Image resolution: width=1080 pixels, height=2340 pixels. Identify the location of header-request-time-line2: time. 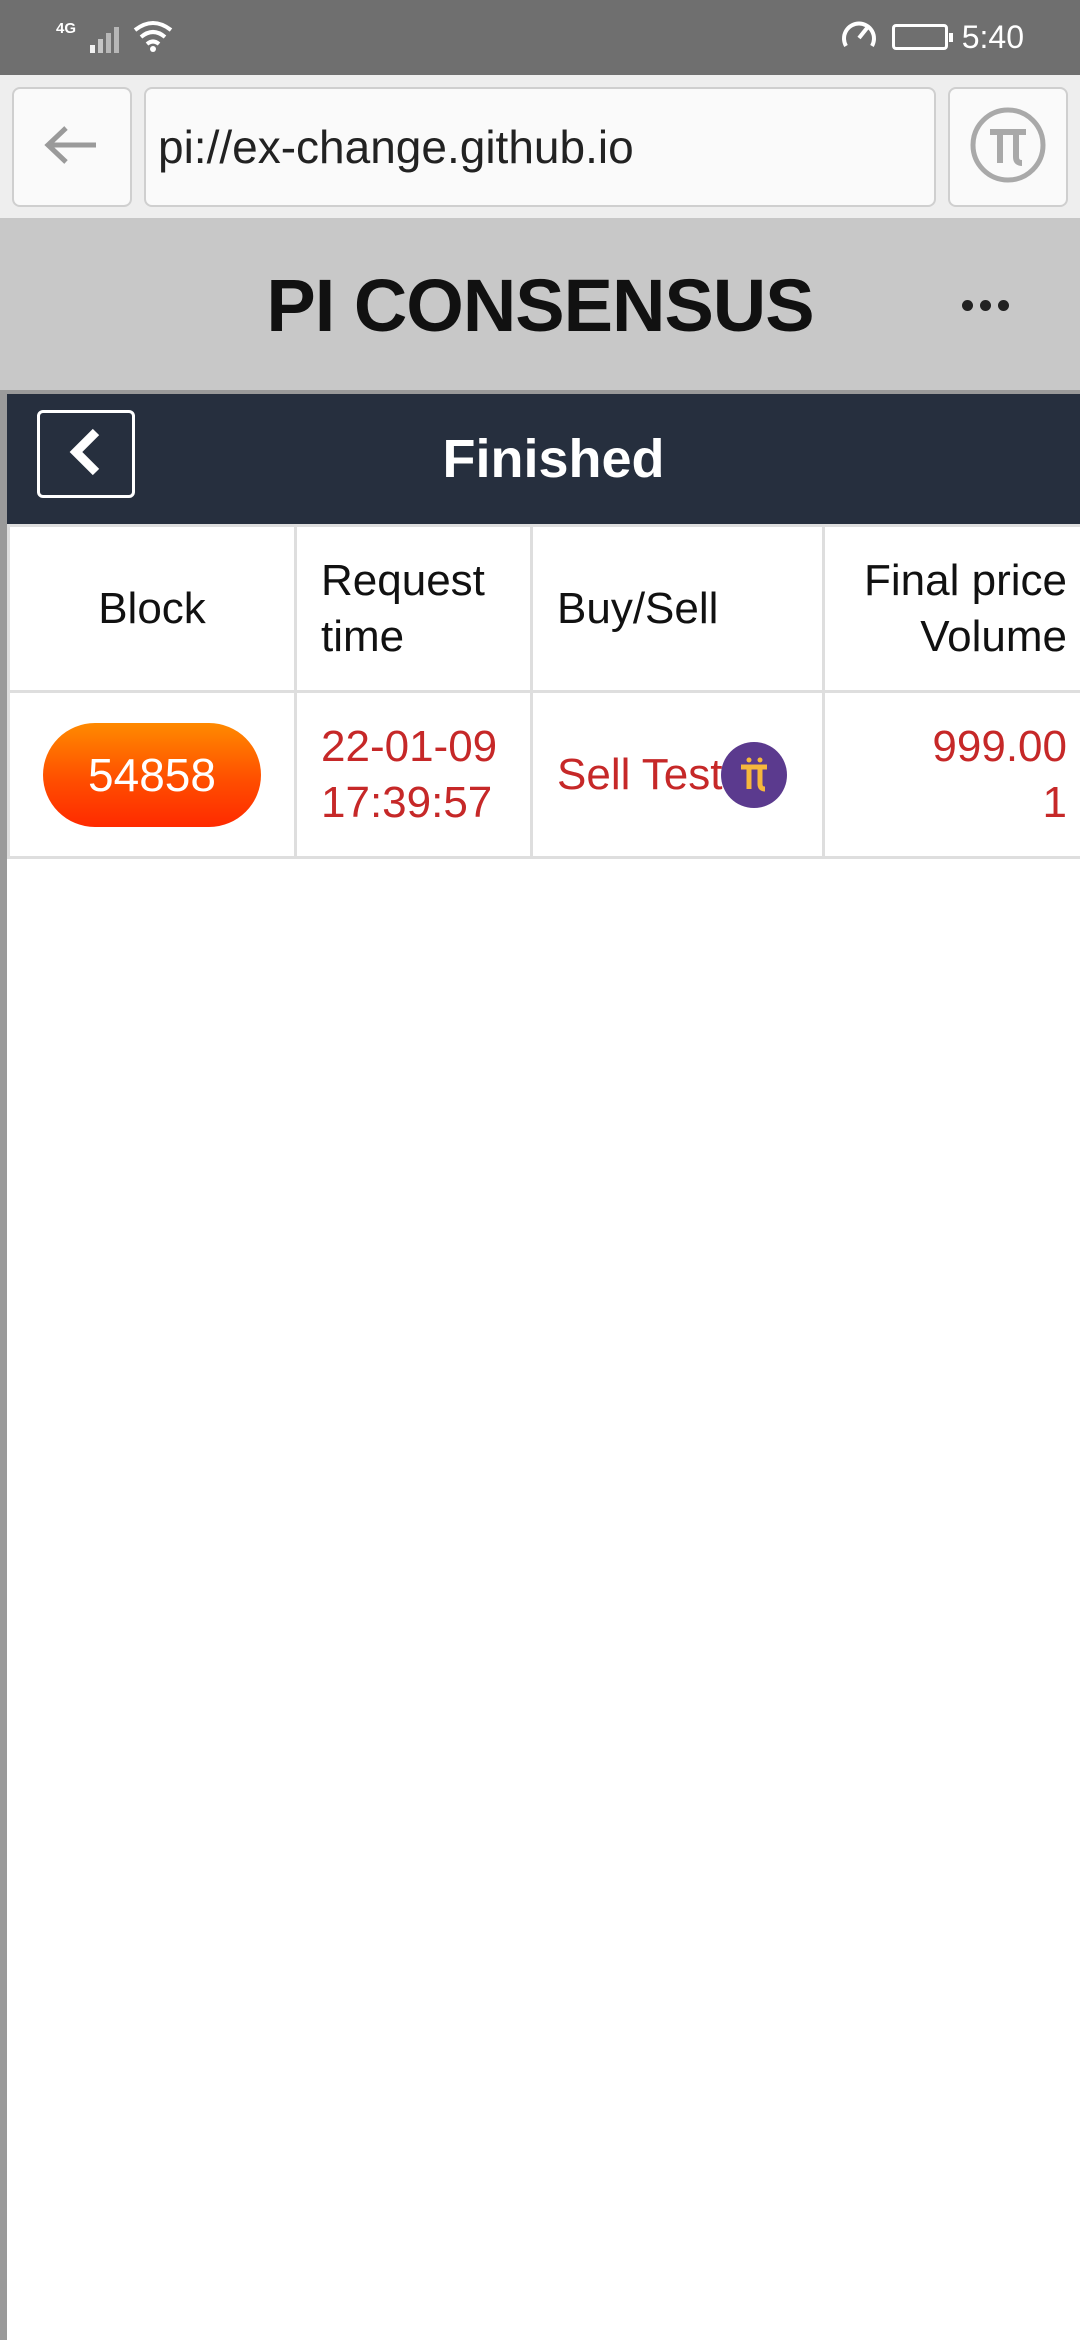
(363, 636).